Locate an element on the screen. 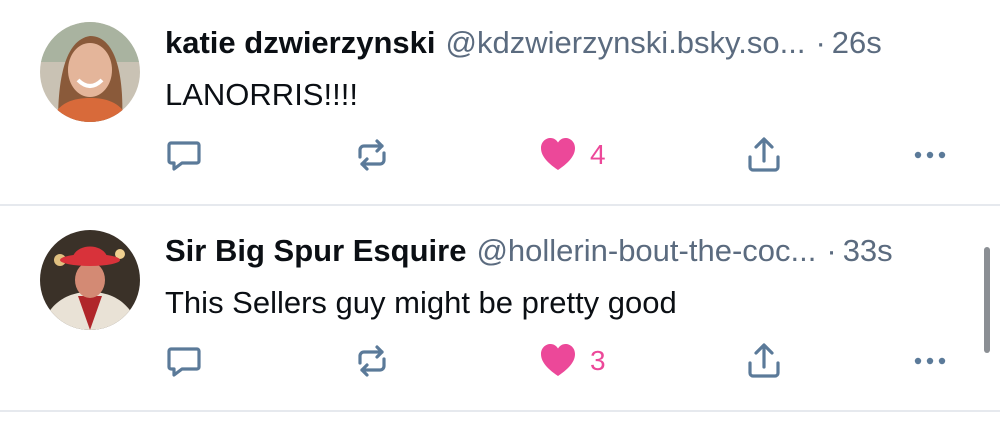 The width and height of the screenshot is (1000, 422). scrollbar is located at coordinates (987, 300).